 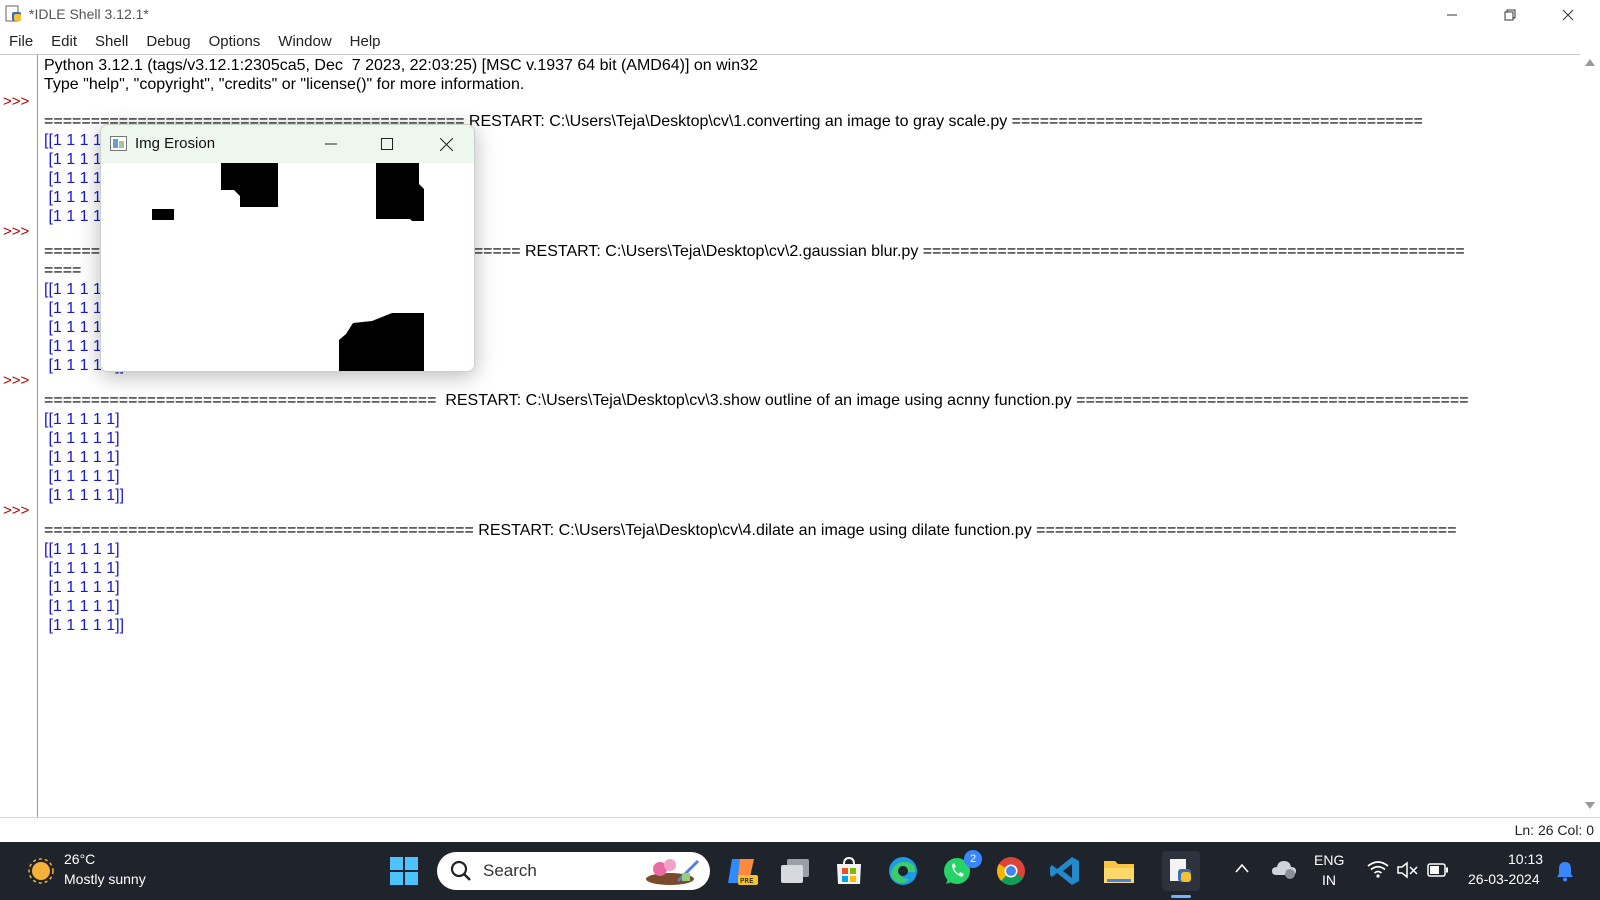 What do you see at coordinates (573, 871) in the screenshot?
I see `taskbar-search-box: Search` at bounding box center [573, 871].